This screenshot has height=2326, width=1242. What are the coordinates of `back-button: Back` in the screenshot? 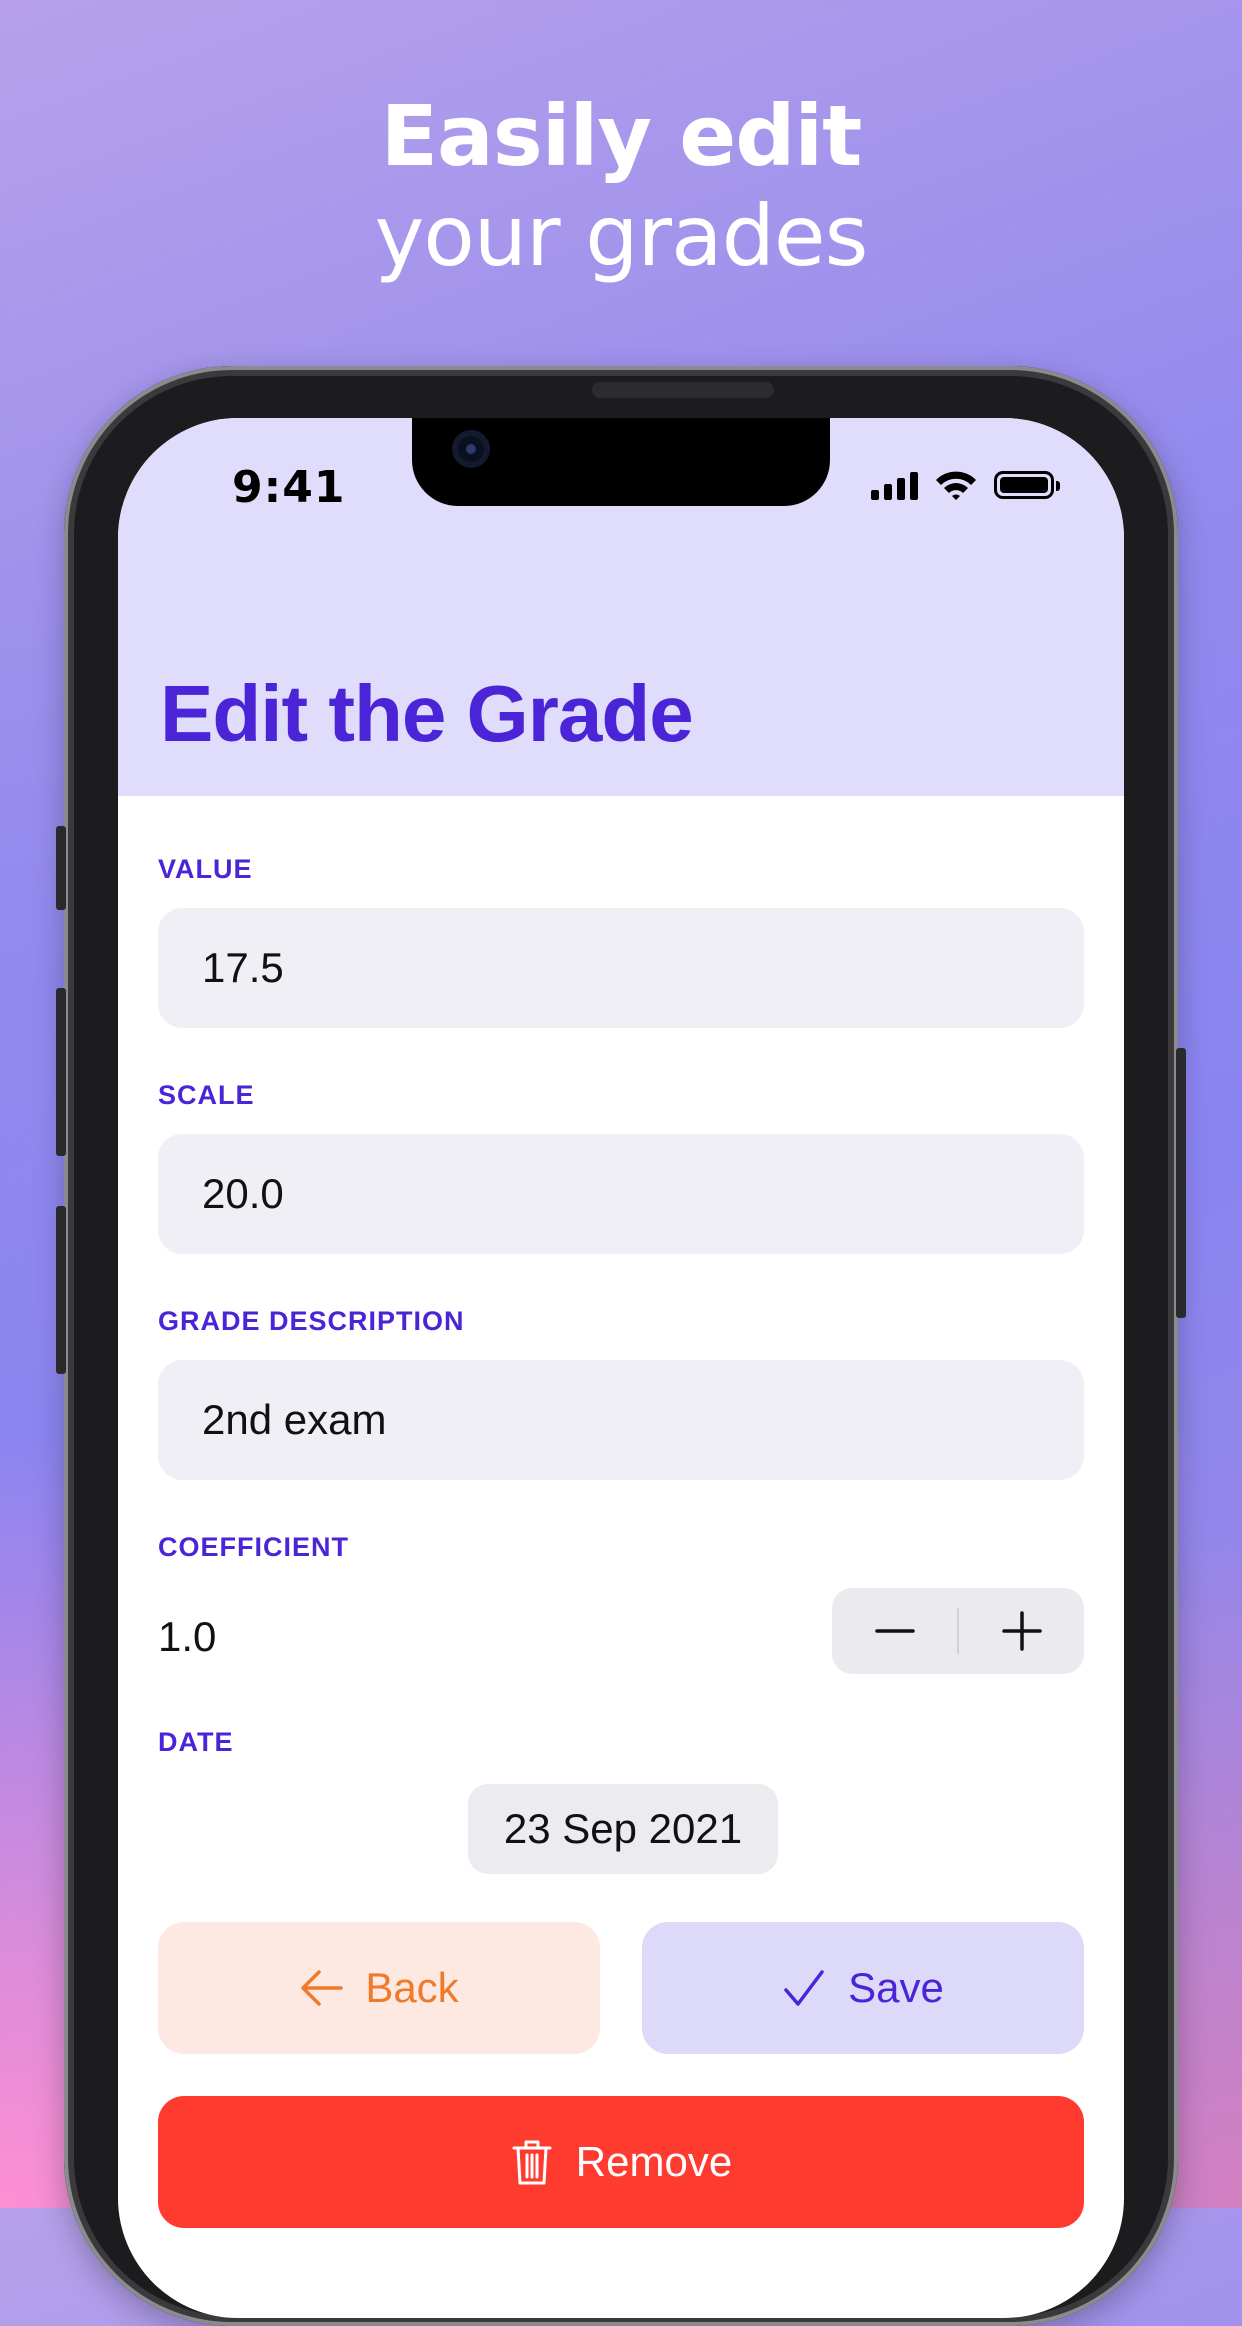 It's located at (379, 1988).